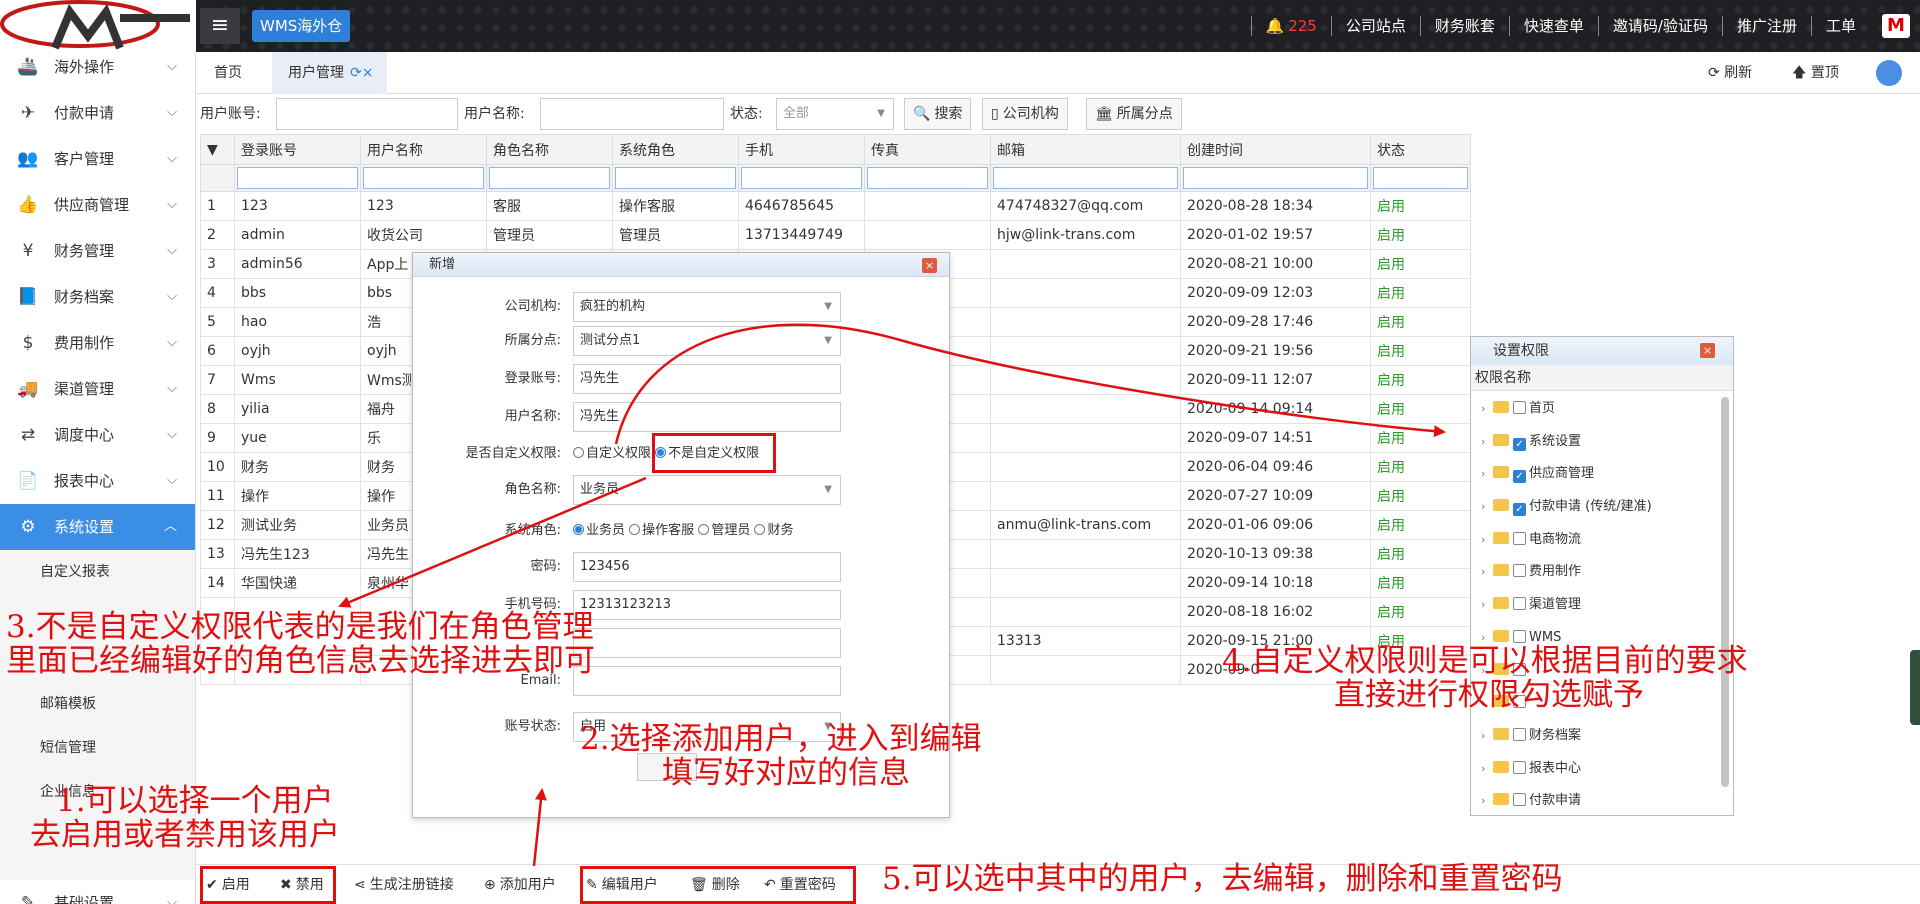 The width and height of the screenshot is (1920, 904). I want to click on extra-input, so click(707, 643).